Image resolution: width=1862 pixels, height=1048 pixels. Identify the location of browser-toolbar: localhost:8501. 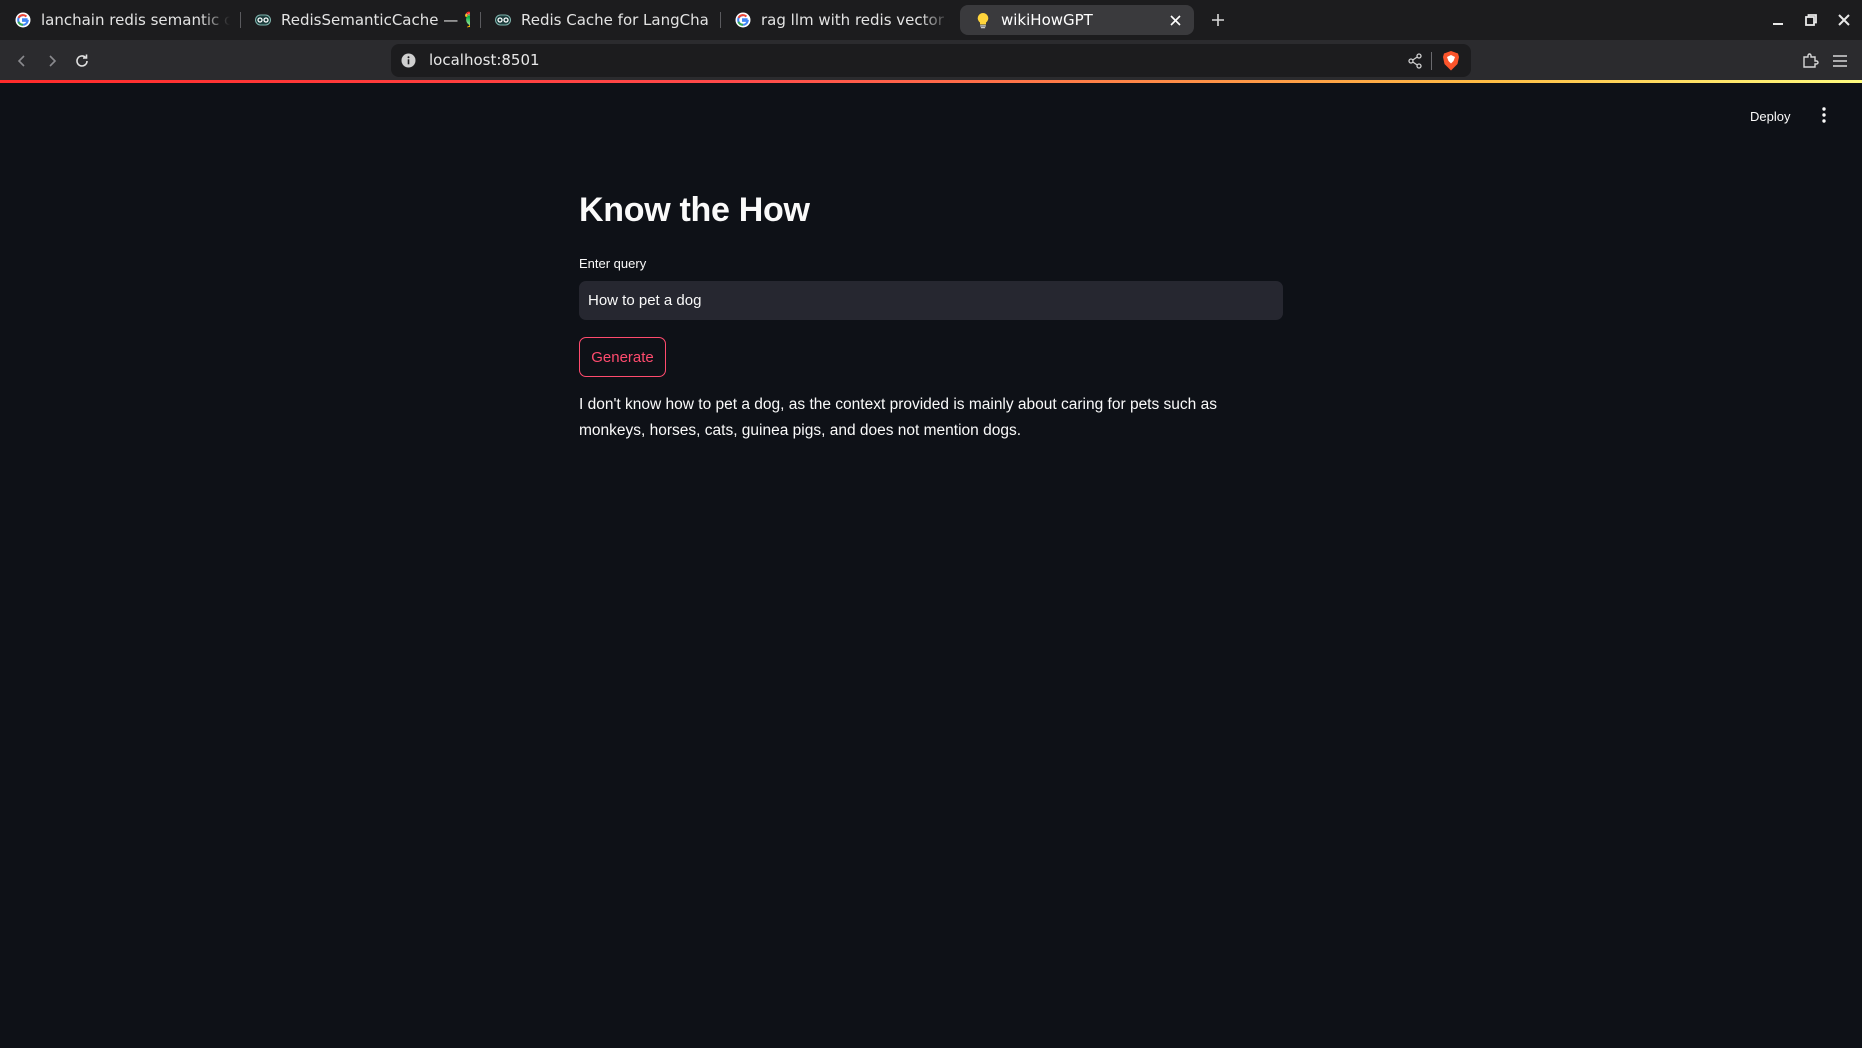
(931, 60).